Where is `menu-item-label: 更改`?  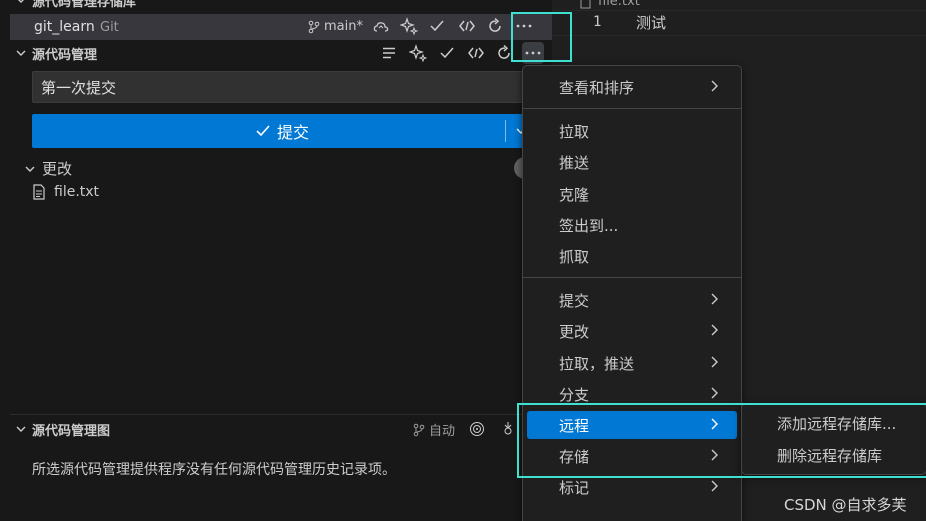
menu-item-label: 更改 is located at coordinates (574, 331).